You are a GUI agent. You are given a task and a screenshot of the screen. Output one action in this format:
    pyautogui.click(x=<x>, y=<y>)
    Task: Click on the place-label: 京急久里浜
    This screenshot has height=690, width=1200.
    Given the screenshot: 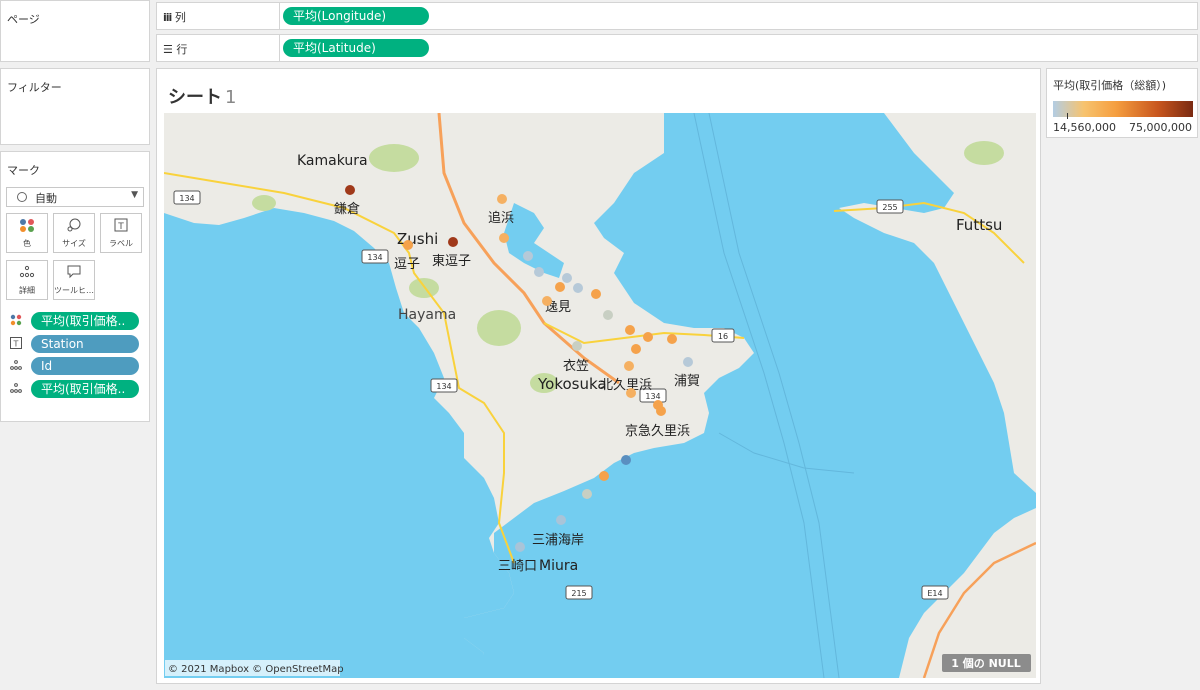 What is the action you would take?
    pyautogui.click(x=657, y=431)
    